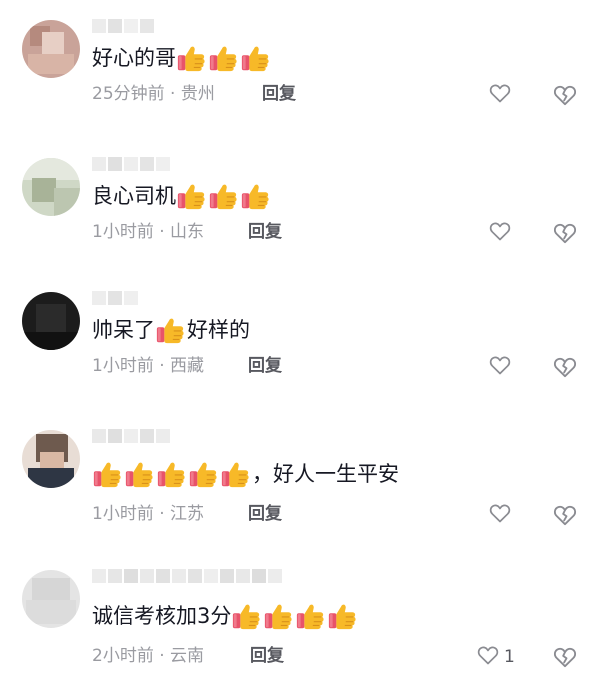  I want to click on comment-meta: 1小时前 · 山东, so click(148, 232).